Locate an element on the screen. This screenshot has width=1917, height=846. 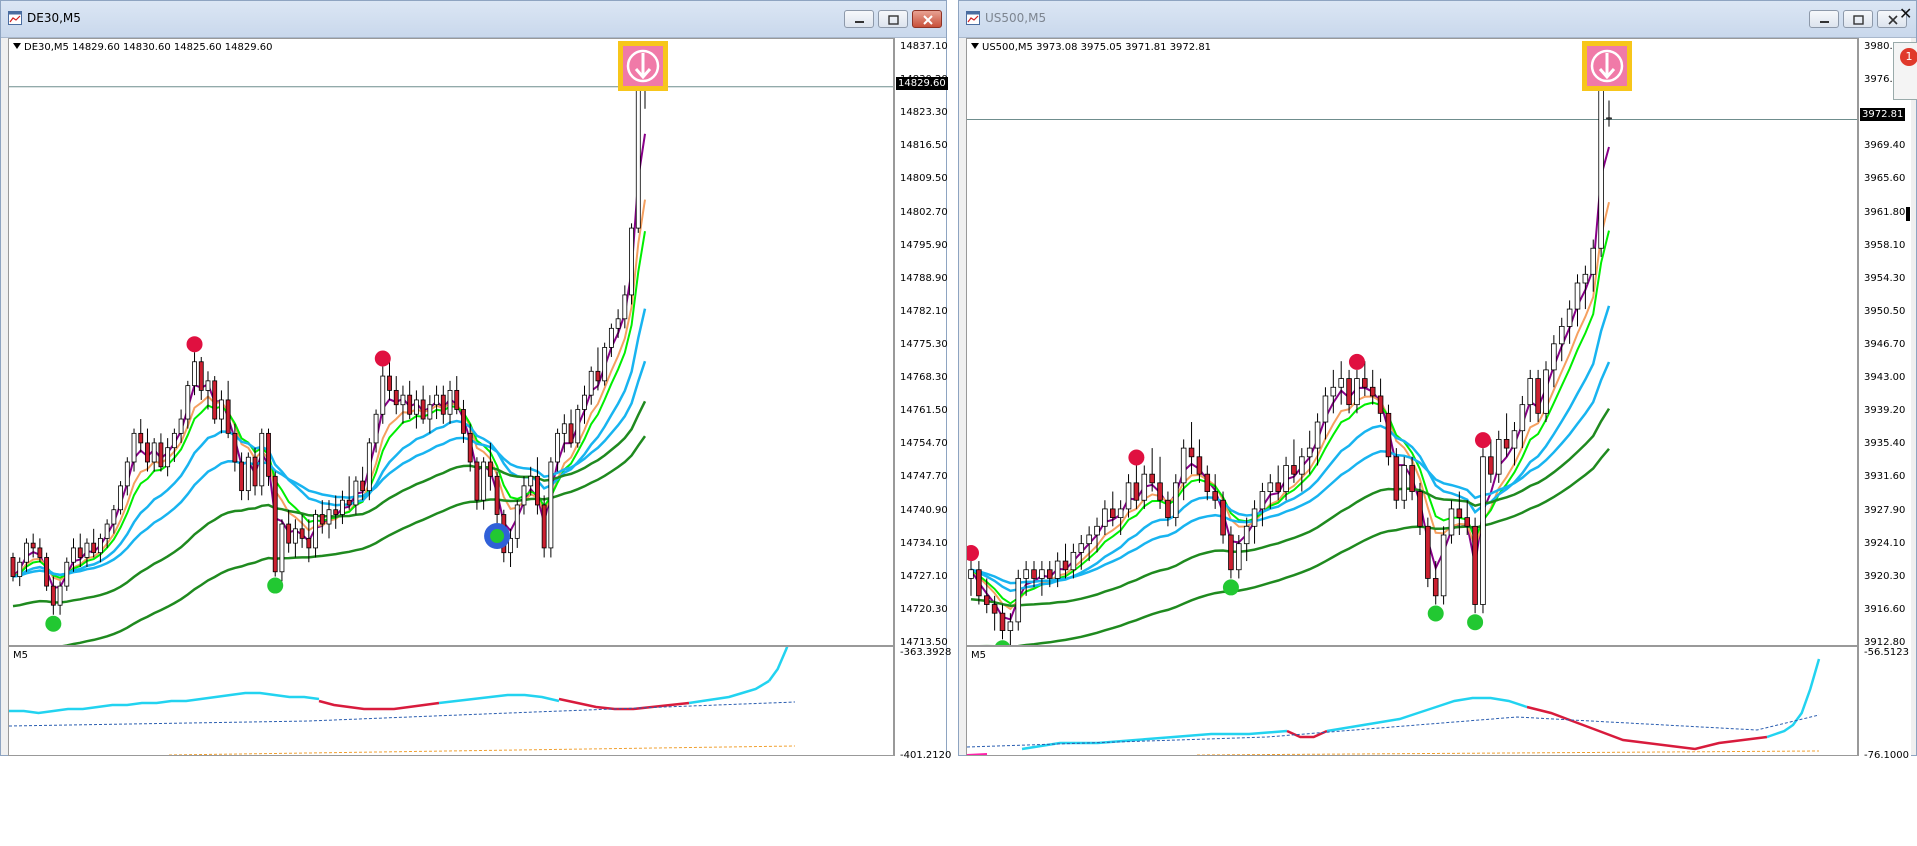
price-tick: 14761.50 is located at coordinates (924, 411).